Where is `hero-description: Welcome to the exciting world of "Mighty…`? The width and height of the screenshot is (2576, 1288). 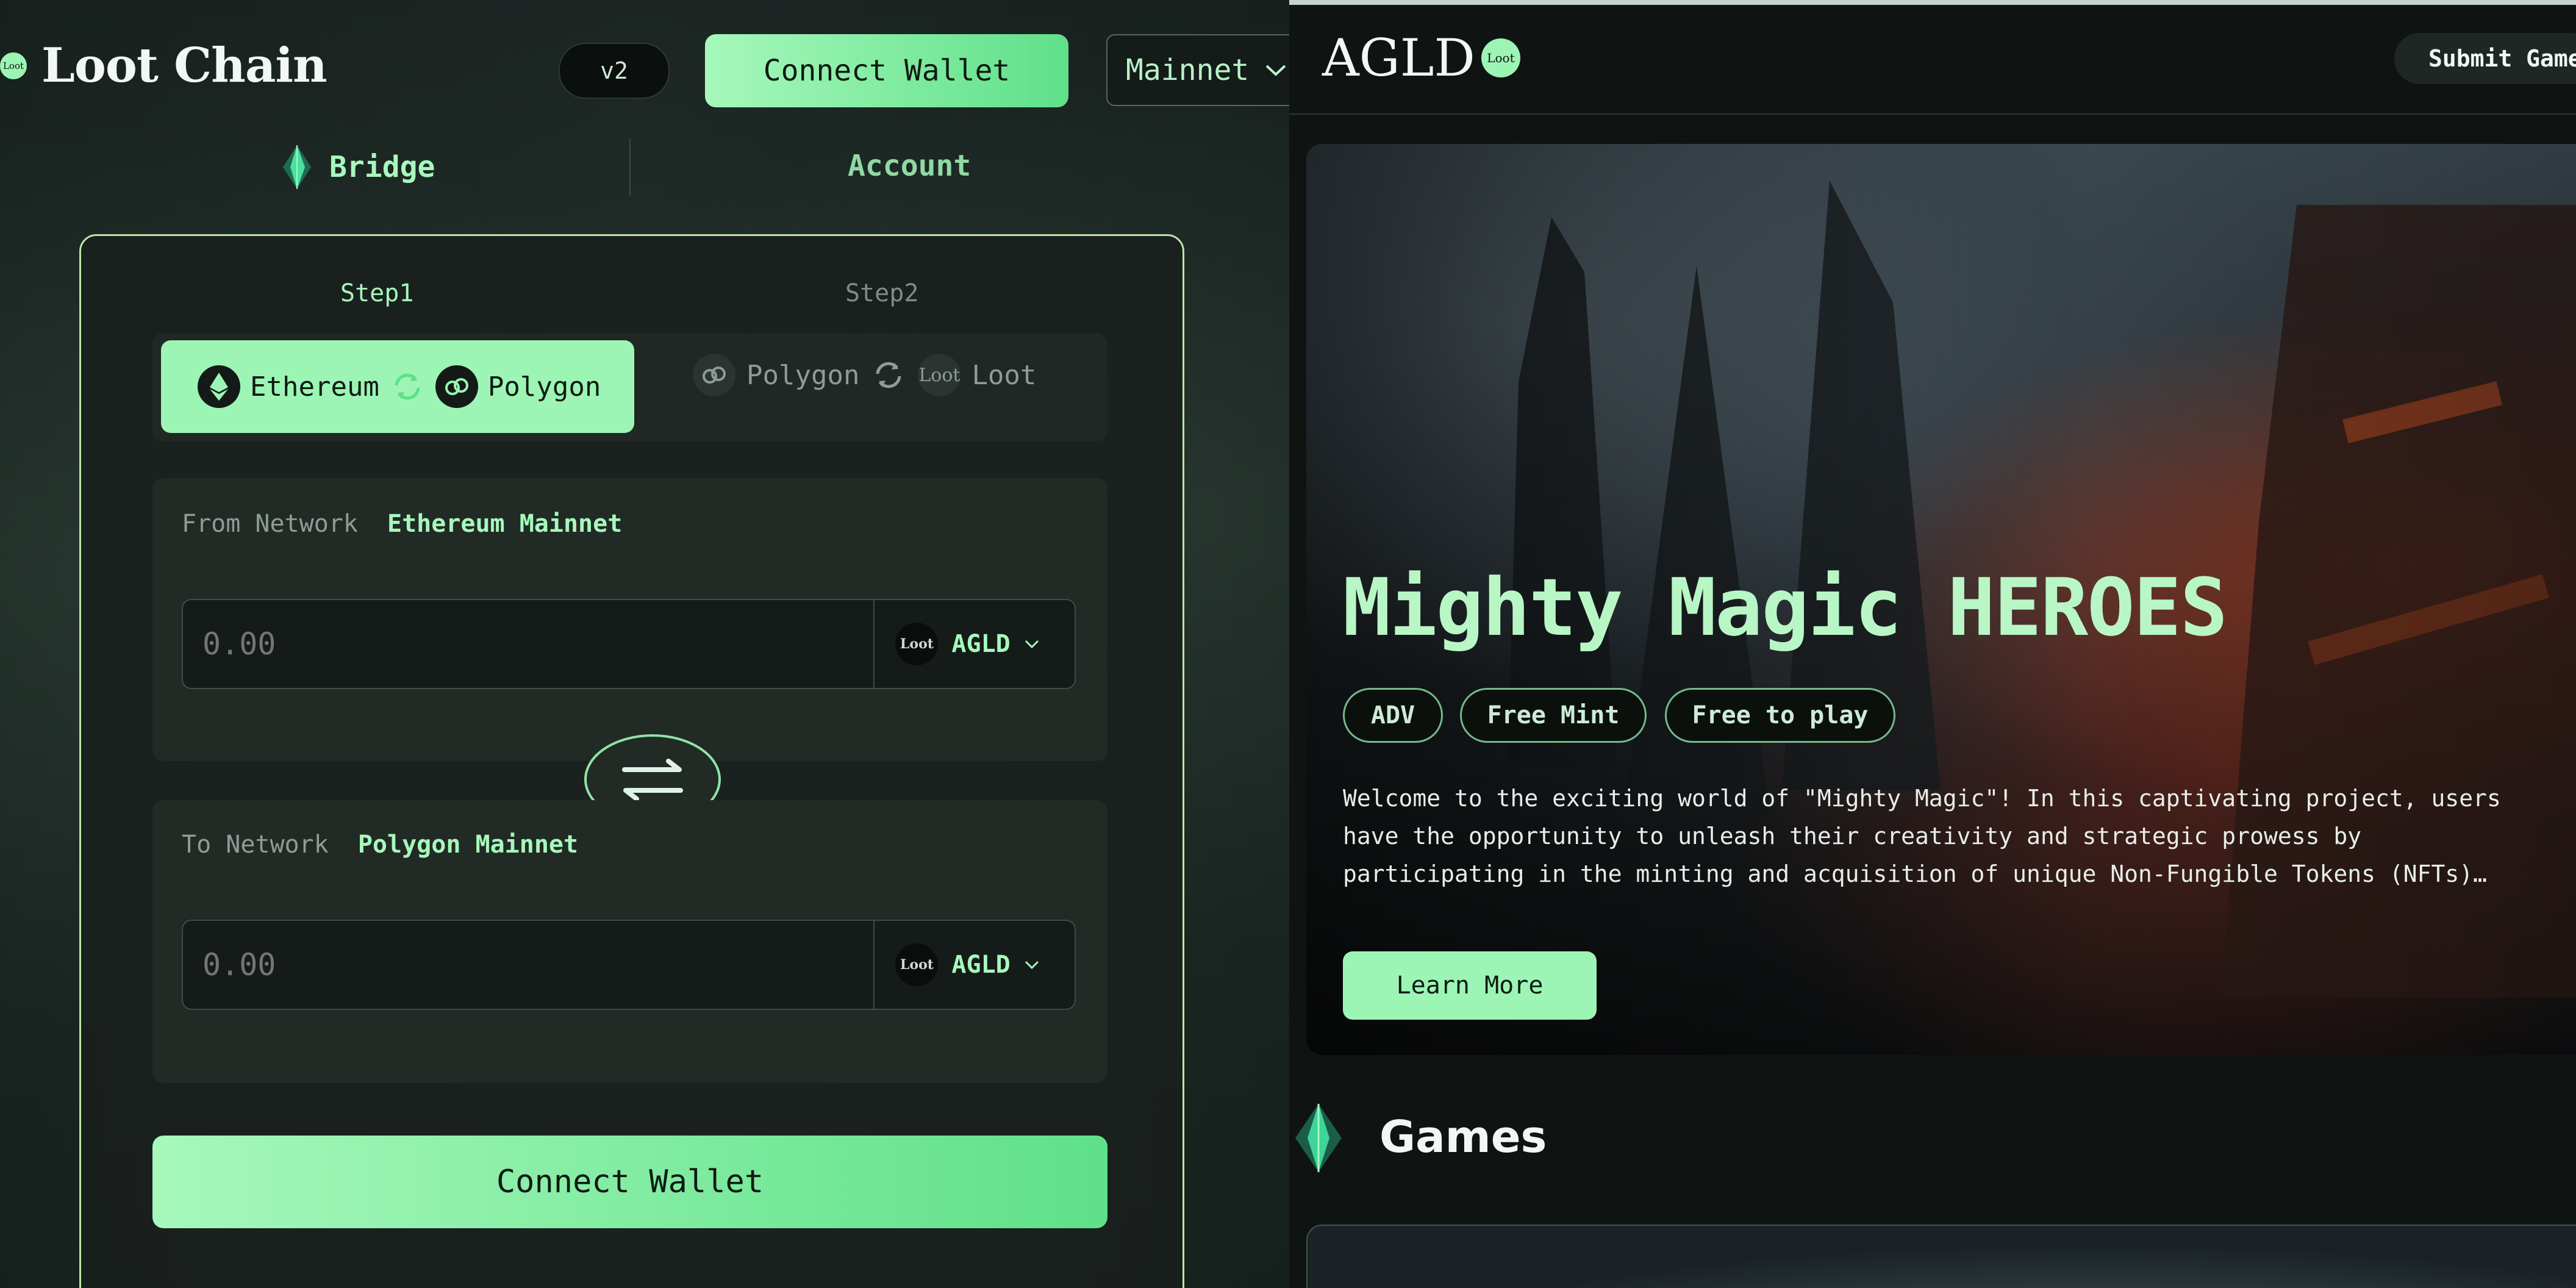 hero-description: Welcome to the exciting world of "Mighty… is located at coordinates (1922, 836).